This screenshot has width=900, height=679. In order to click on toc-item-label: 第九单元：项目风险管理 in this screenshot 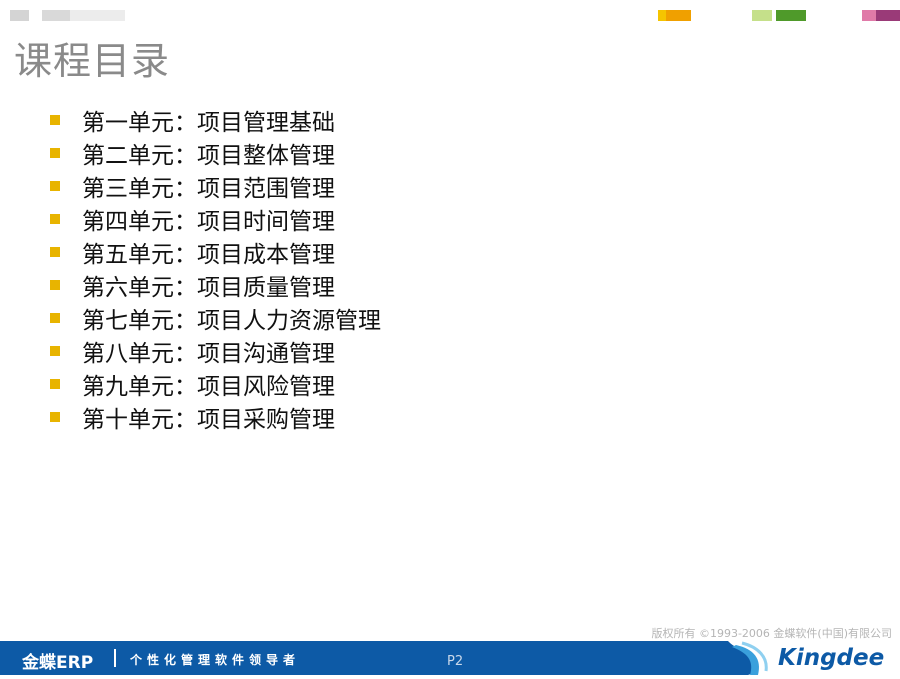, I will do `click(208, 386)`.